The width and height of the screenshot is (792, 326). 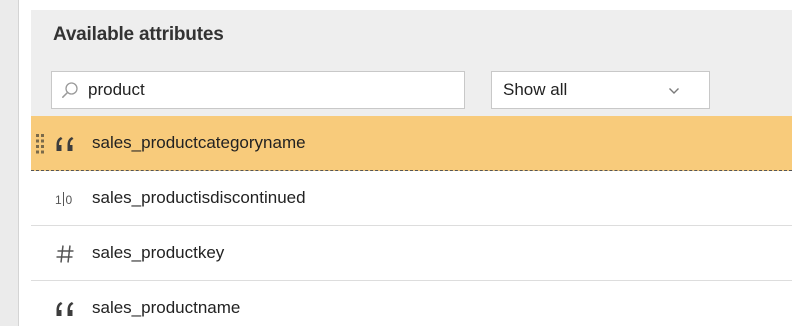 What do you see at coordinates (69, 200) in the screenshot?
I see `svg-text: 0` at bounding box center [69, 200].